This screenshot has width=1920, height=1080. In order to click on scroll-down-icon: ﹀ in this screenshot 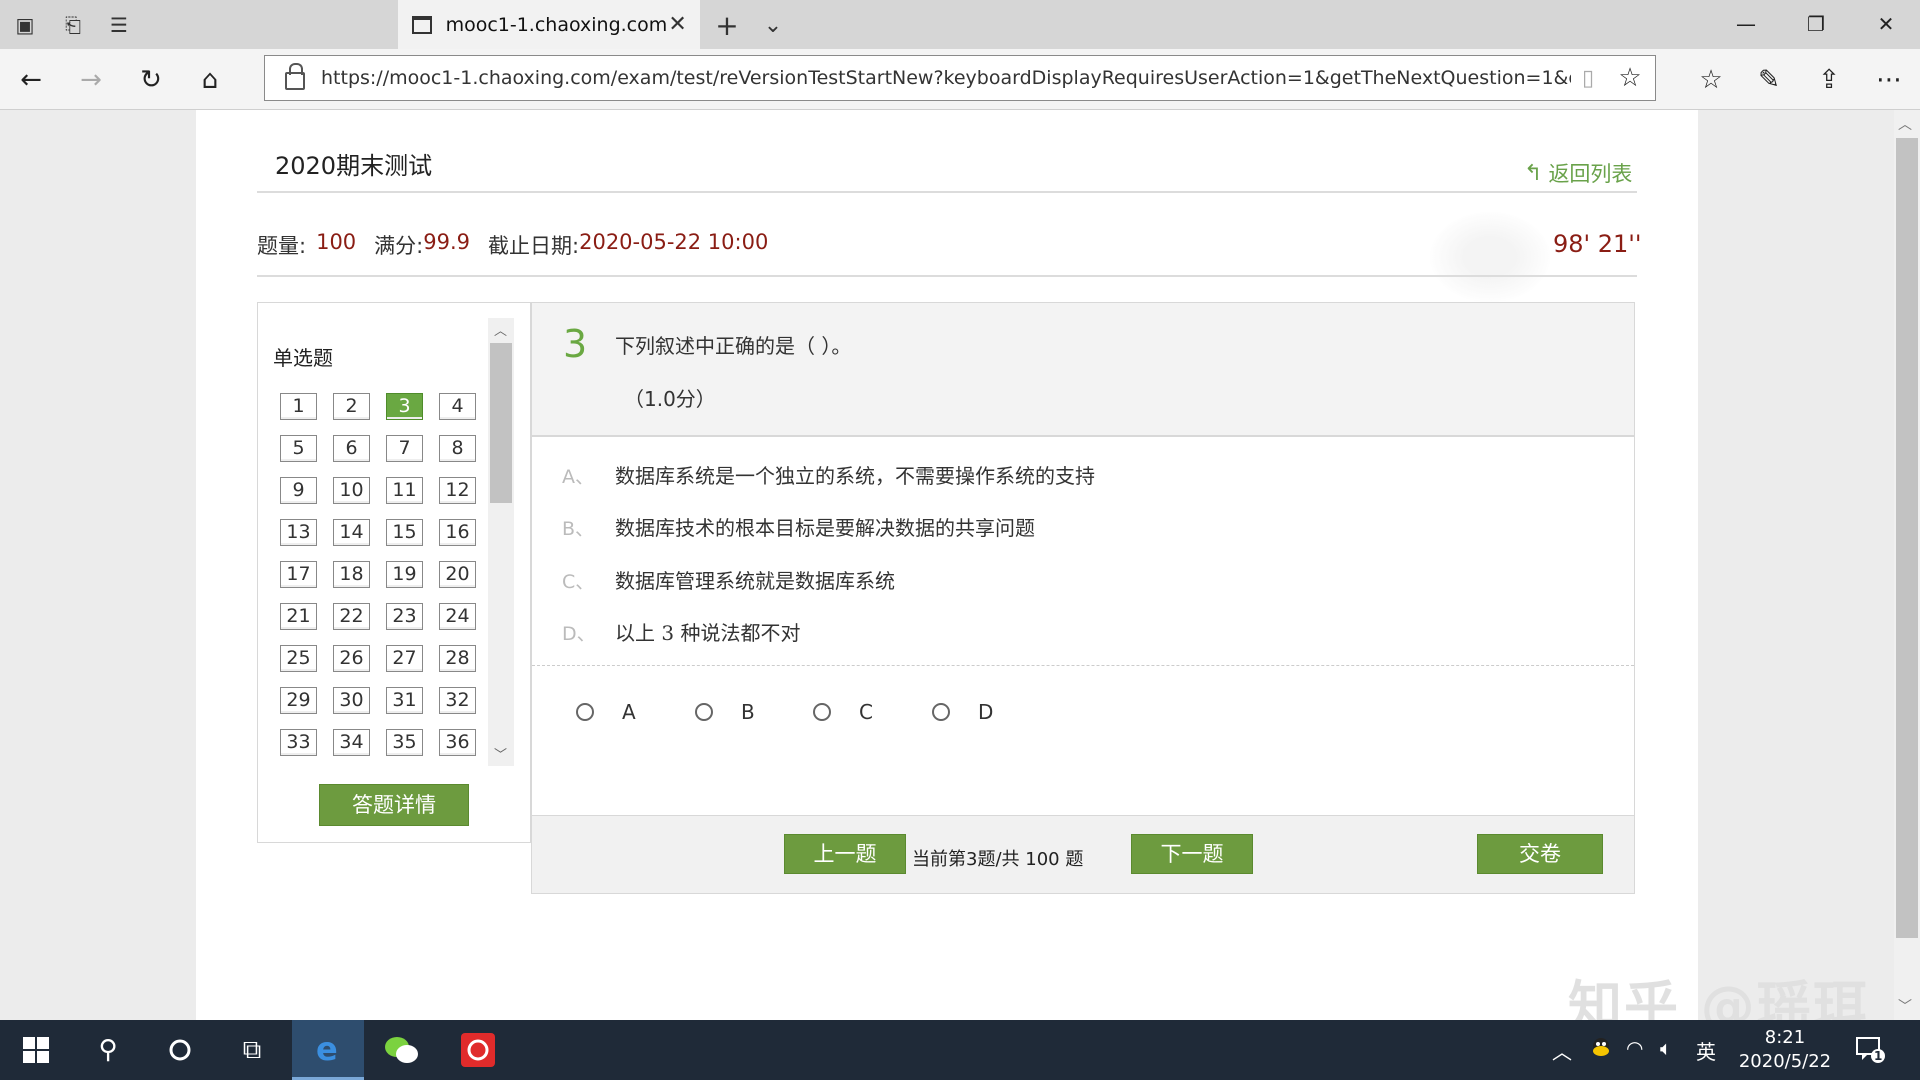, I will do `click(1905, 1006)`.